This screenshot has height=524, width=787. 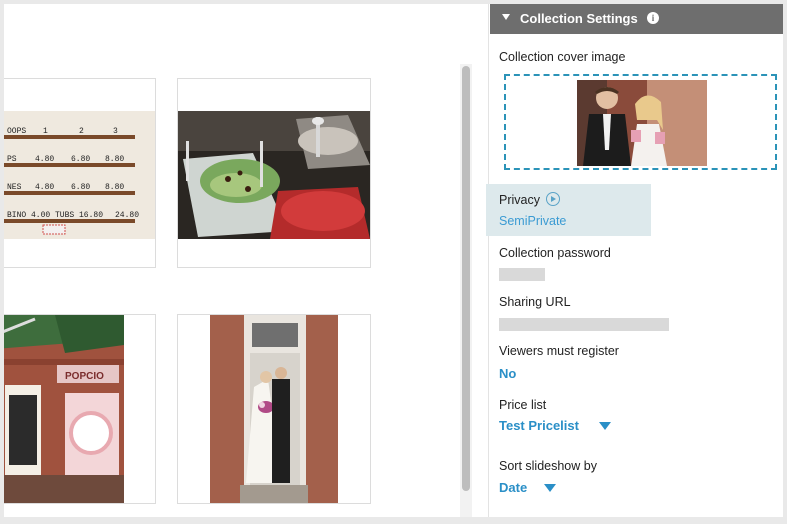 I want to click on menu-row-1-col3: 3, so click(x=115, y=131).